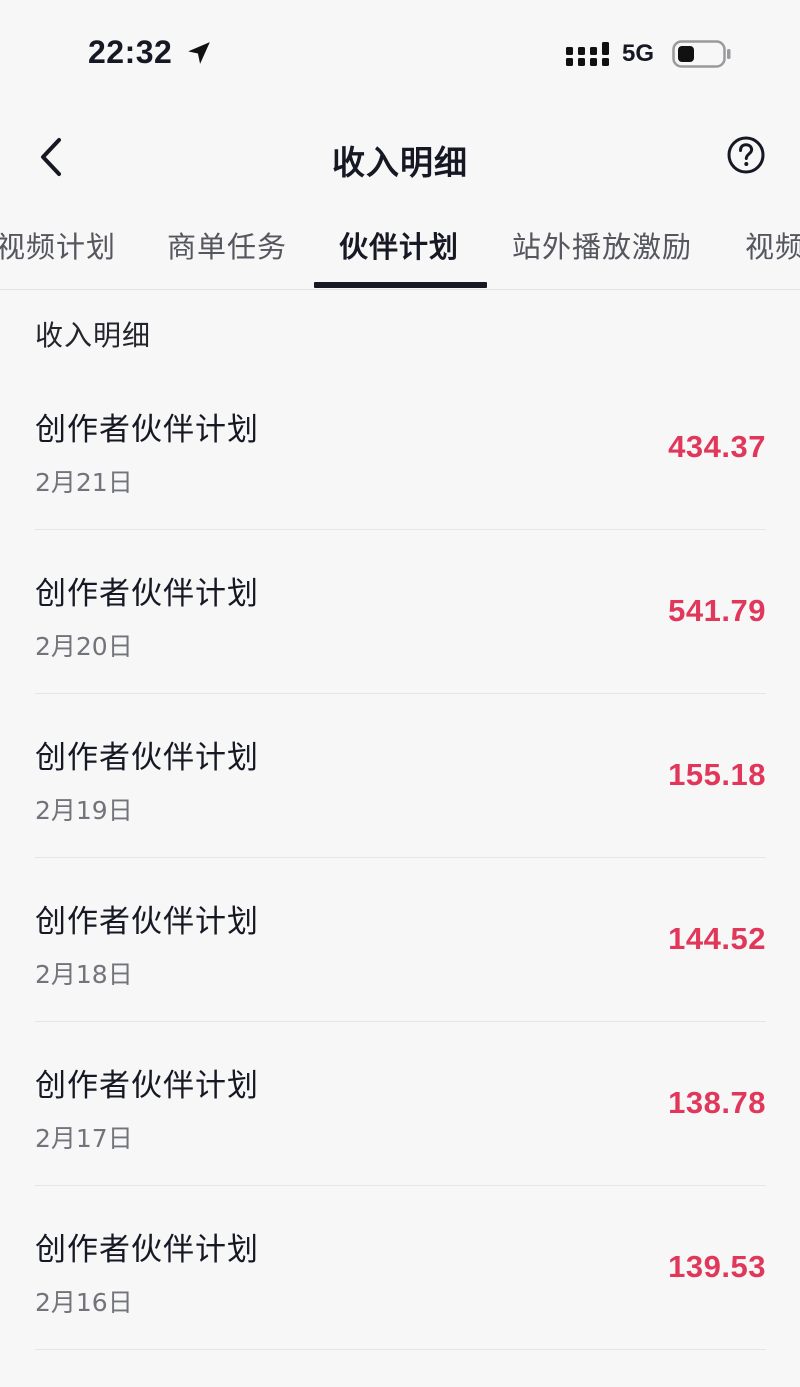 The width and height of the screenshot is (800, 1387). I want to click on location-arrow-icon, so click(199, 53).